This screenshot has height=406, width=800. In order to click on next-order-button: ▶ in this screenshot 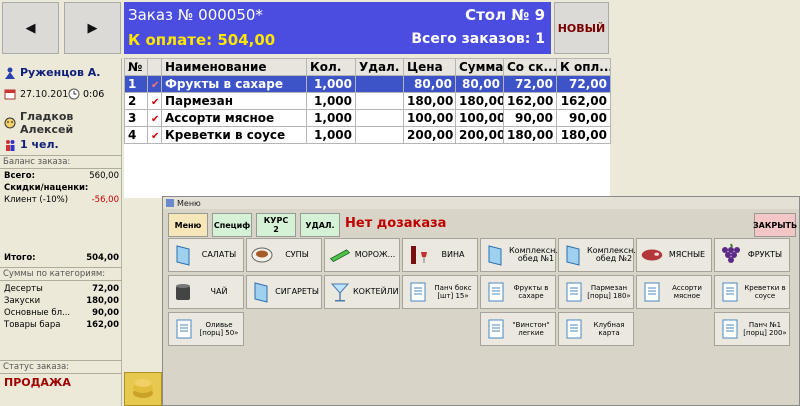, I will do `click(92, 28)`.